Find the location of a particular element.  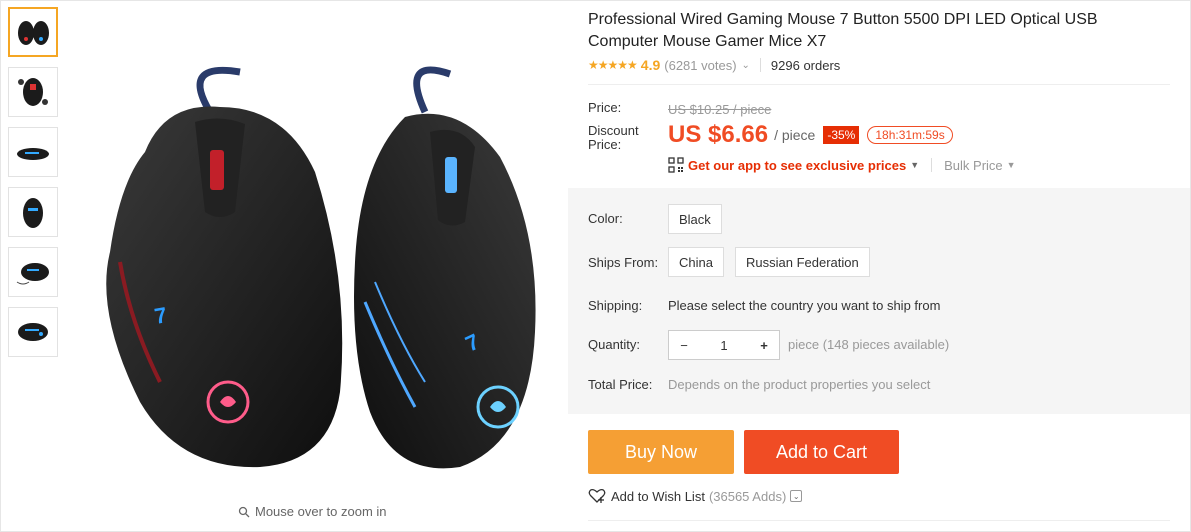

discount-label-line2: Price: is located at coordinates (605, 144).